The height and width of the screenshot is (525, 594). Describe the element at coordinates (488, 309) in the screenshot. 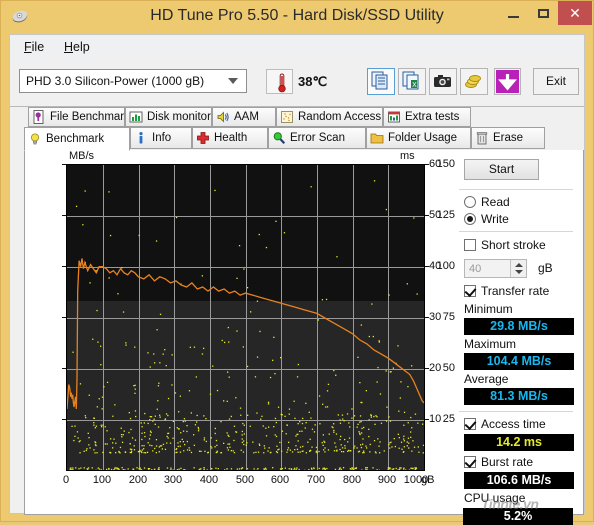

I see `minimum-label: Minimum` at that location.